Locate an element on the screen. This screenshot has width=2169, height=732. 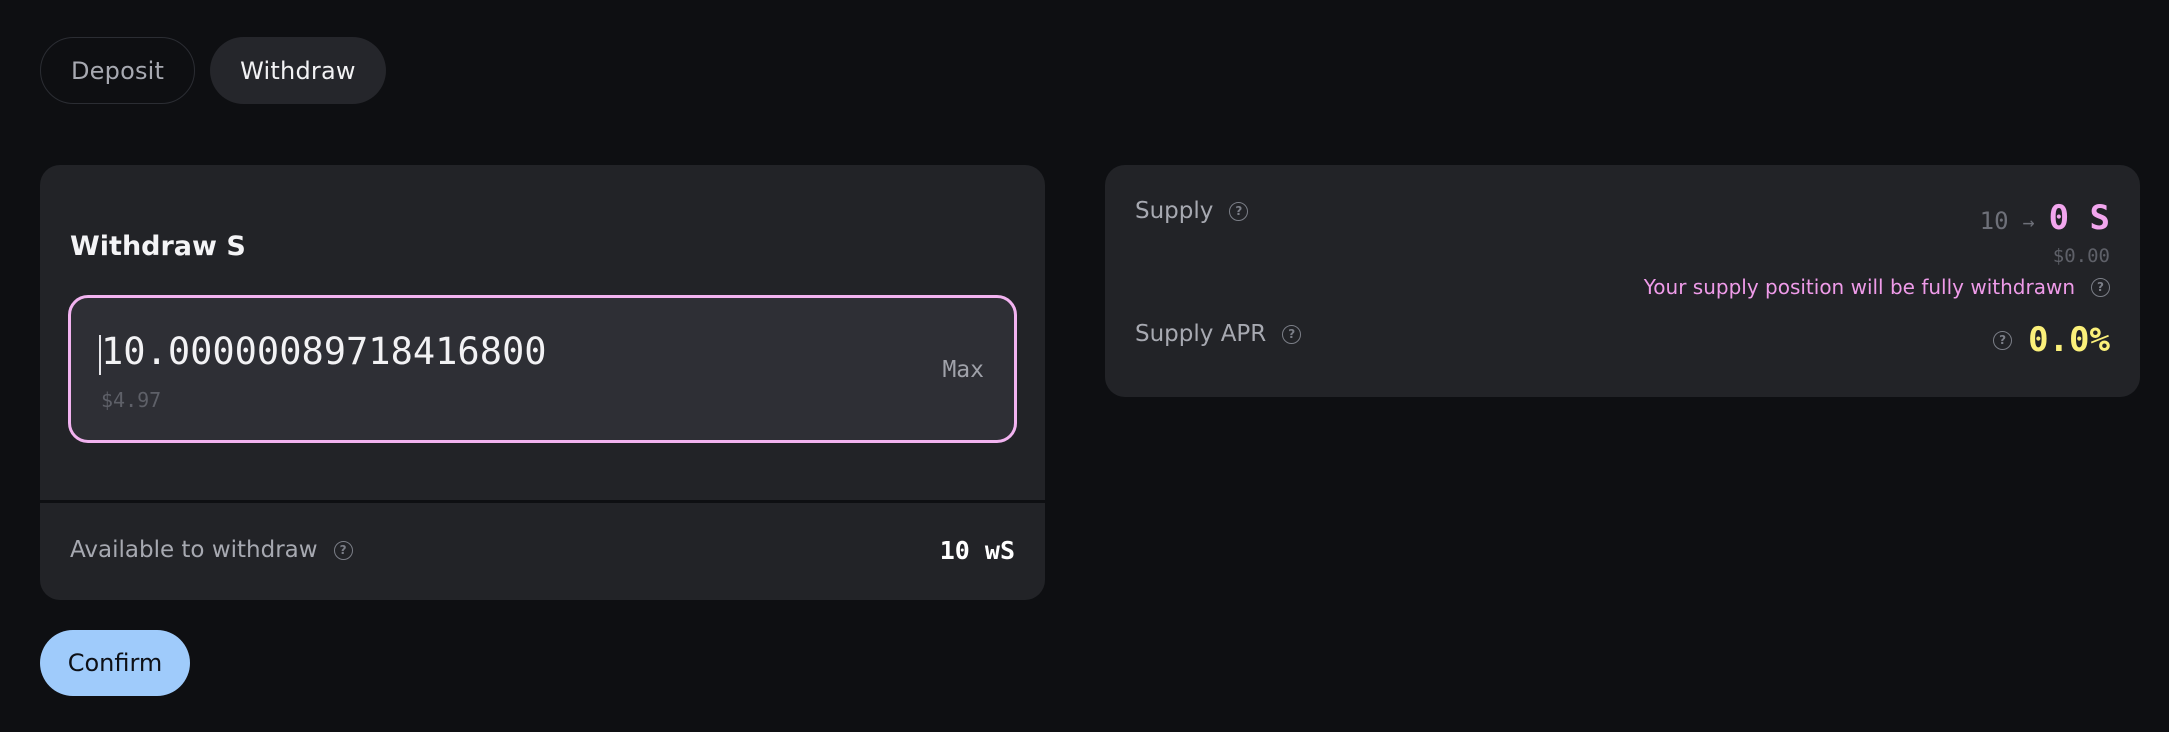
amount-input-box: 10.000000897184168004 $4.97 Max is located at coordinates (542, 369).